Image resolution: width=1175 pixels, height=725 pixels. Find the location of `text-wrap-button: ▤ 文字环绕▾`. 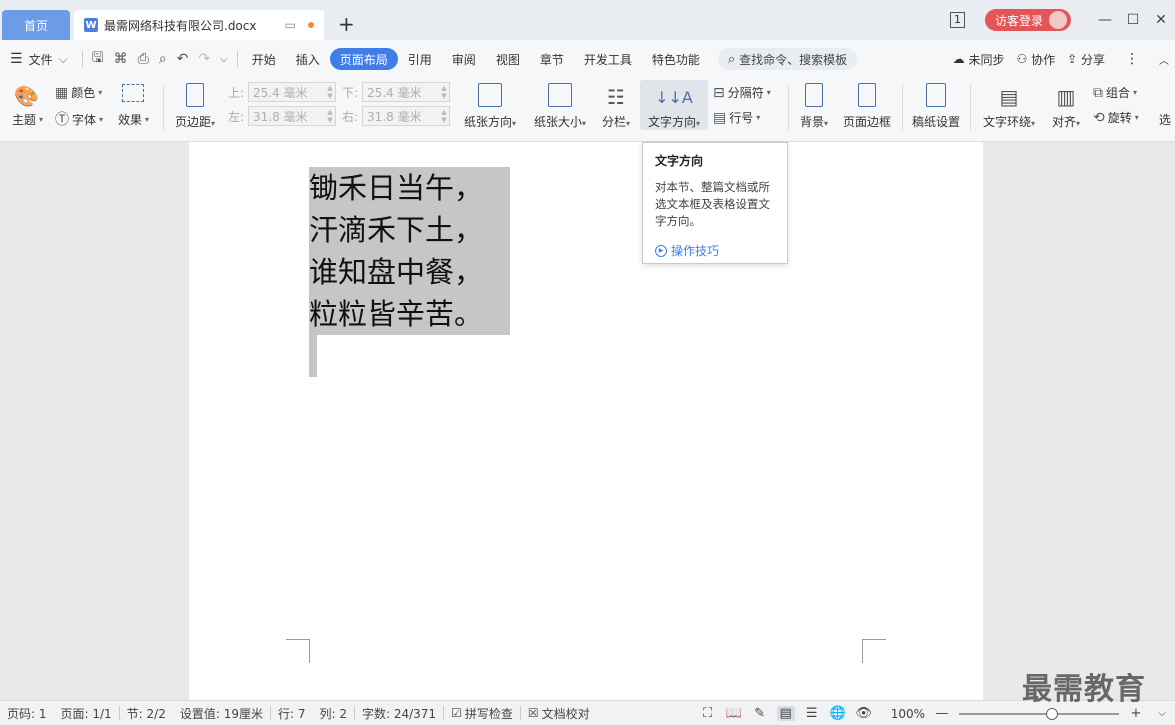

text-wrap-button: ▤ 文字环绕▾ is located at coordinates (1009, 105).